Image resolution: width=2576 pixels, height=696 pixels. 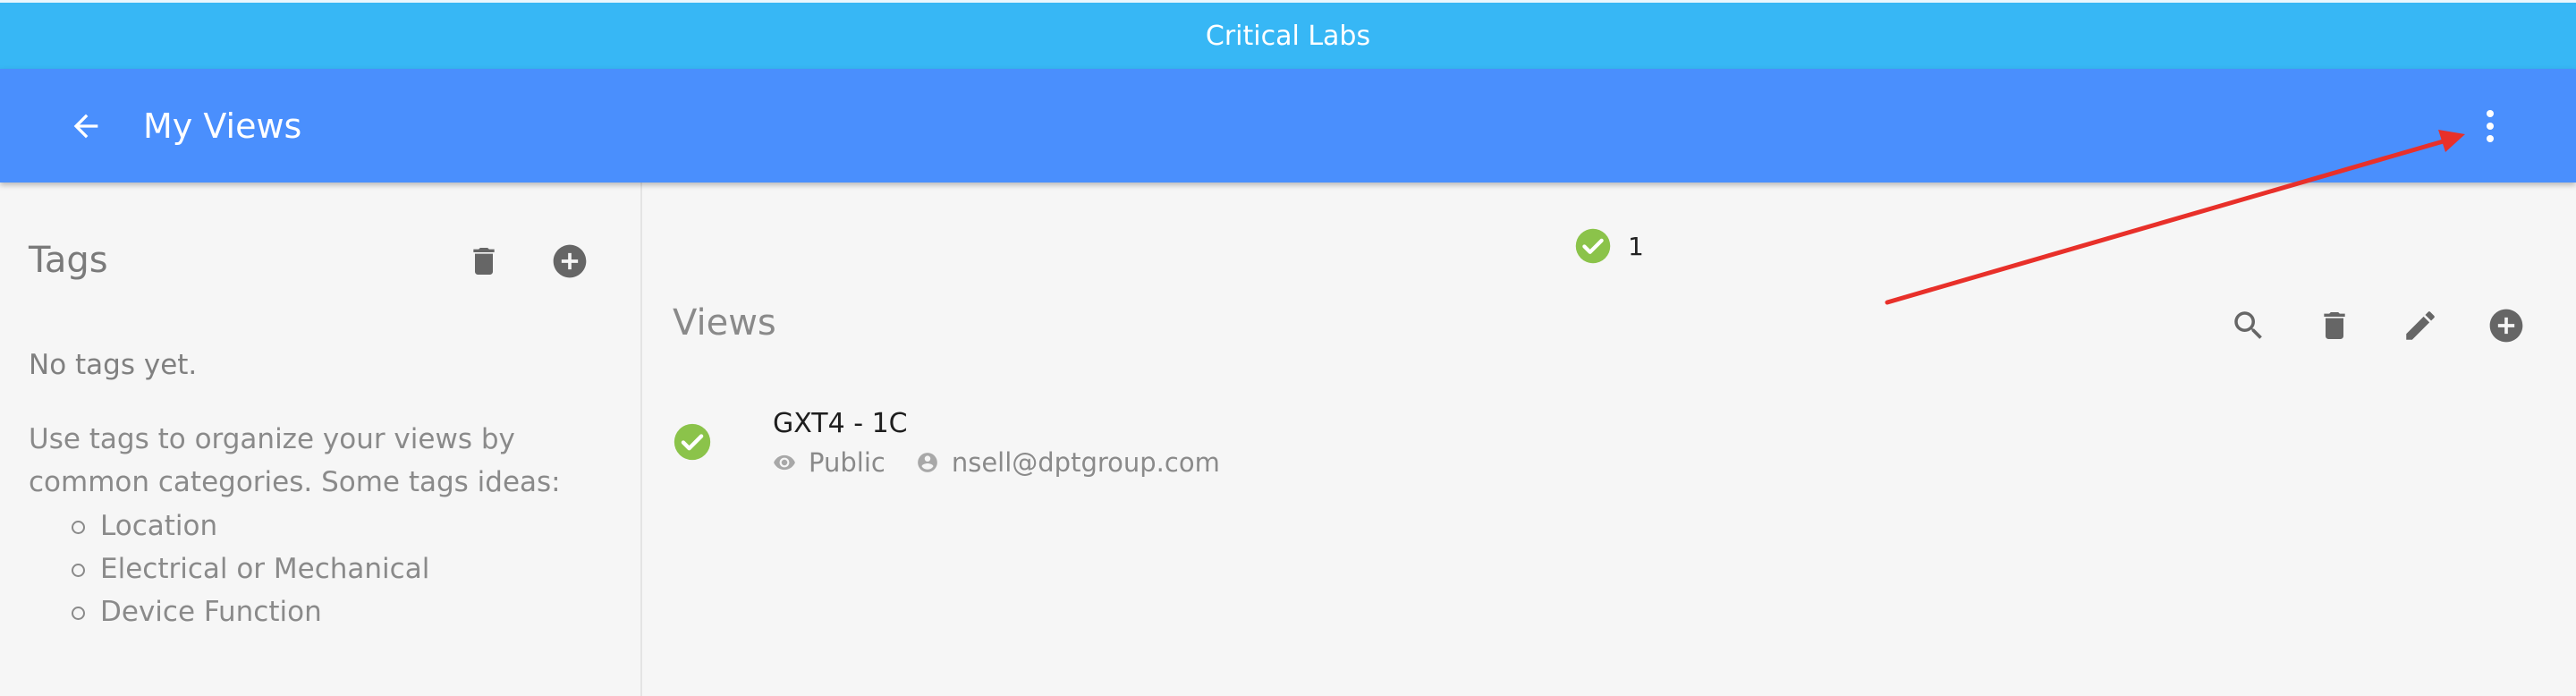 I want to click on page-title: My Views, so click(x=222, y=126).